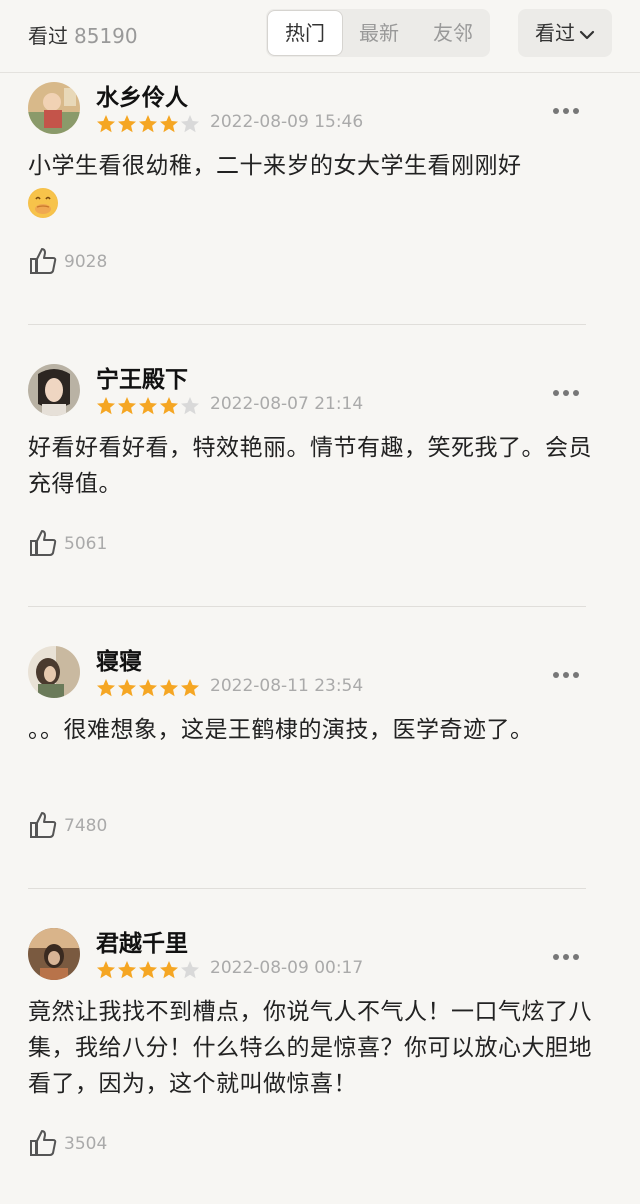 The width and height of the screenshot is (640, 1204). I want to click on like-button: 5061, so click(67, 544).